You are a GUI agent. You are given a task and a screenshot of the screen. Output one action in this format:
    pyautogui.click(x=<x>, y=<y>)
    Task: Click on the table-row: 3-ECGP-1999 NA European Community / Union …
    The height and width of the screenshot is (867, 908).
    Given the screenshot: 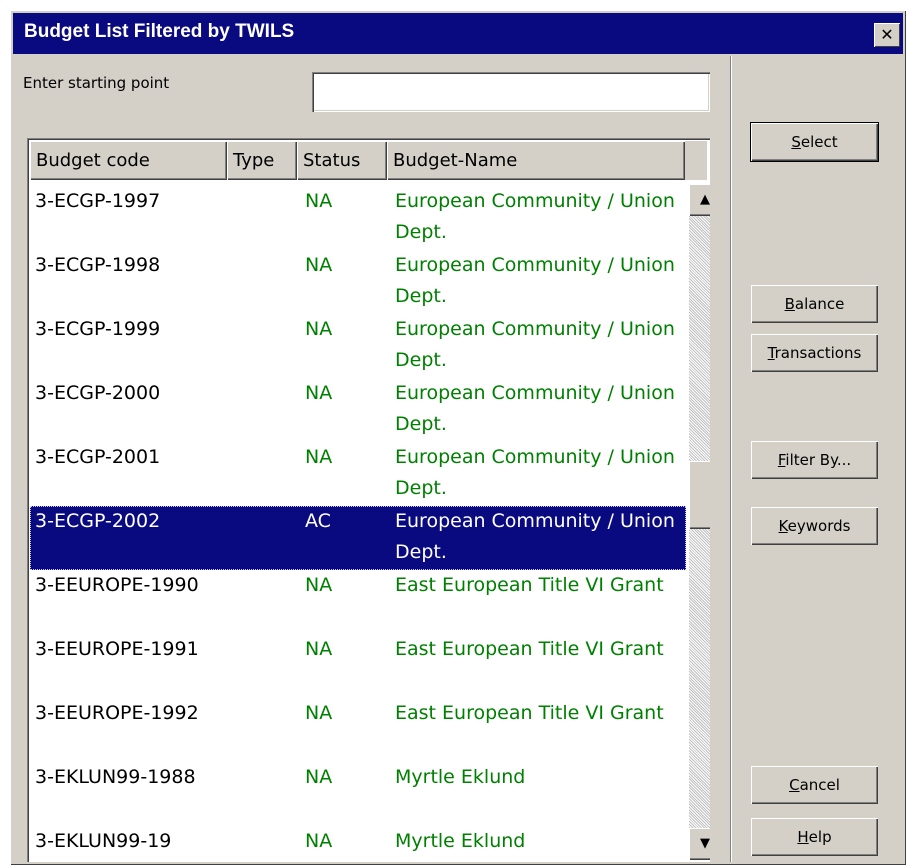 What is the action you would take?
    pyautogui.click(x=358, y=346)
    